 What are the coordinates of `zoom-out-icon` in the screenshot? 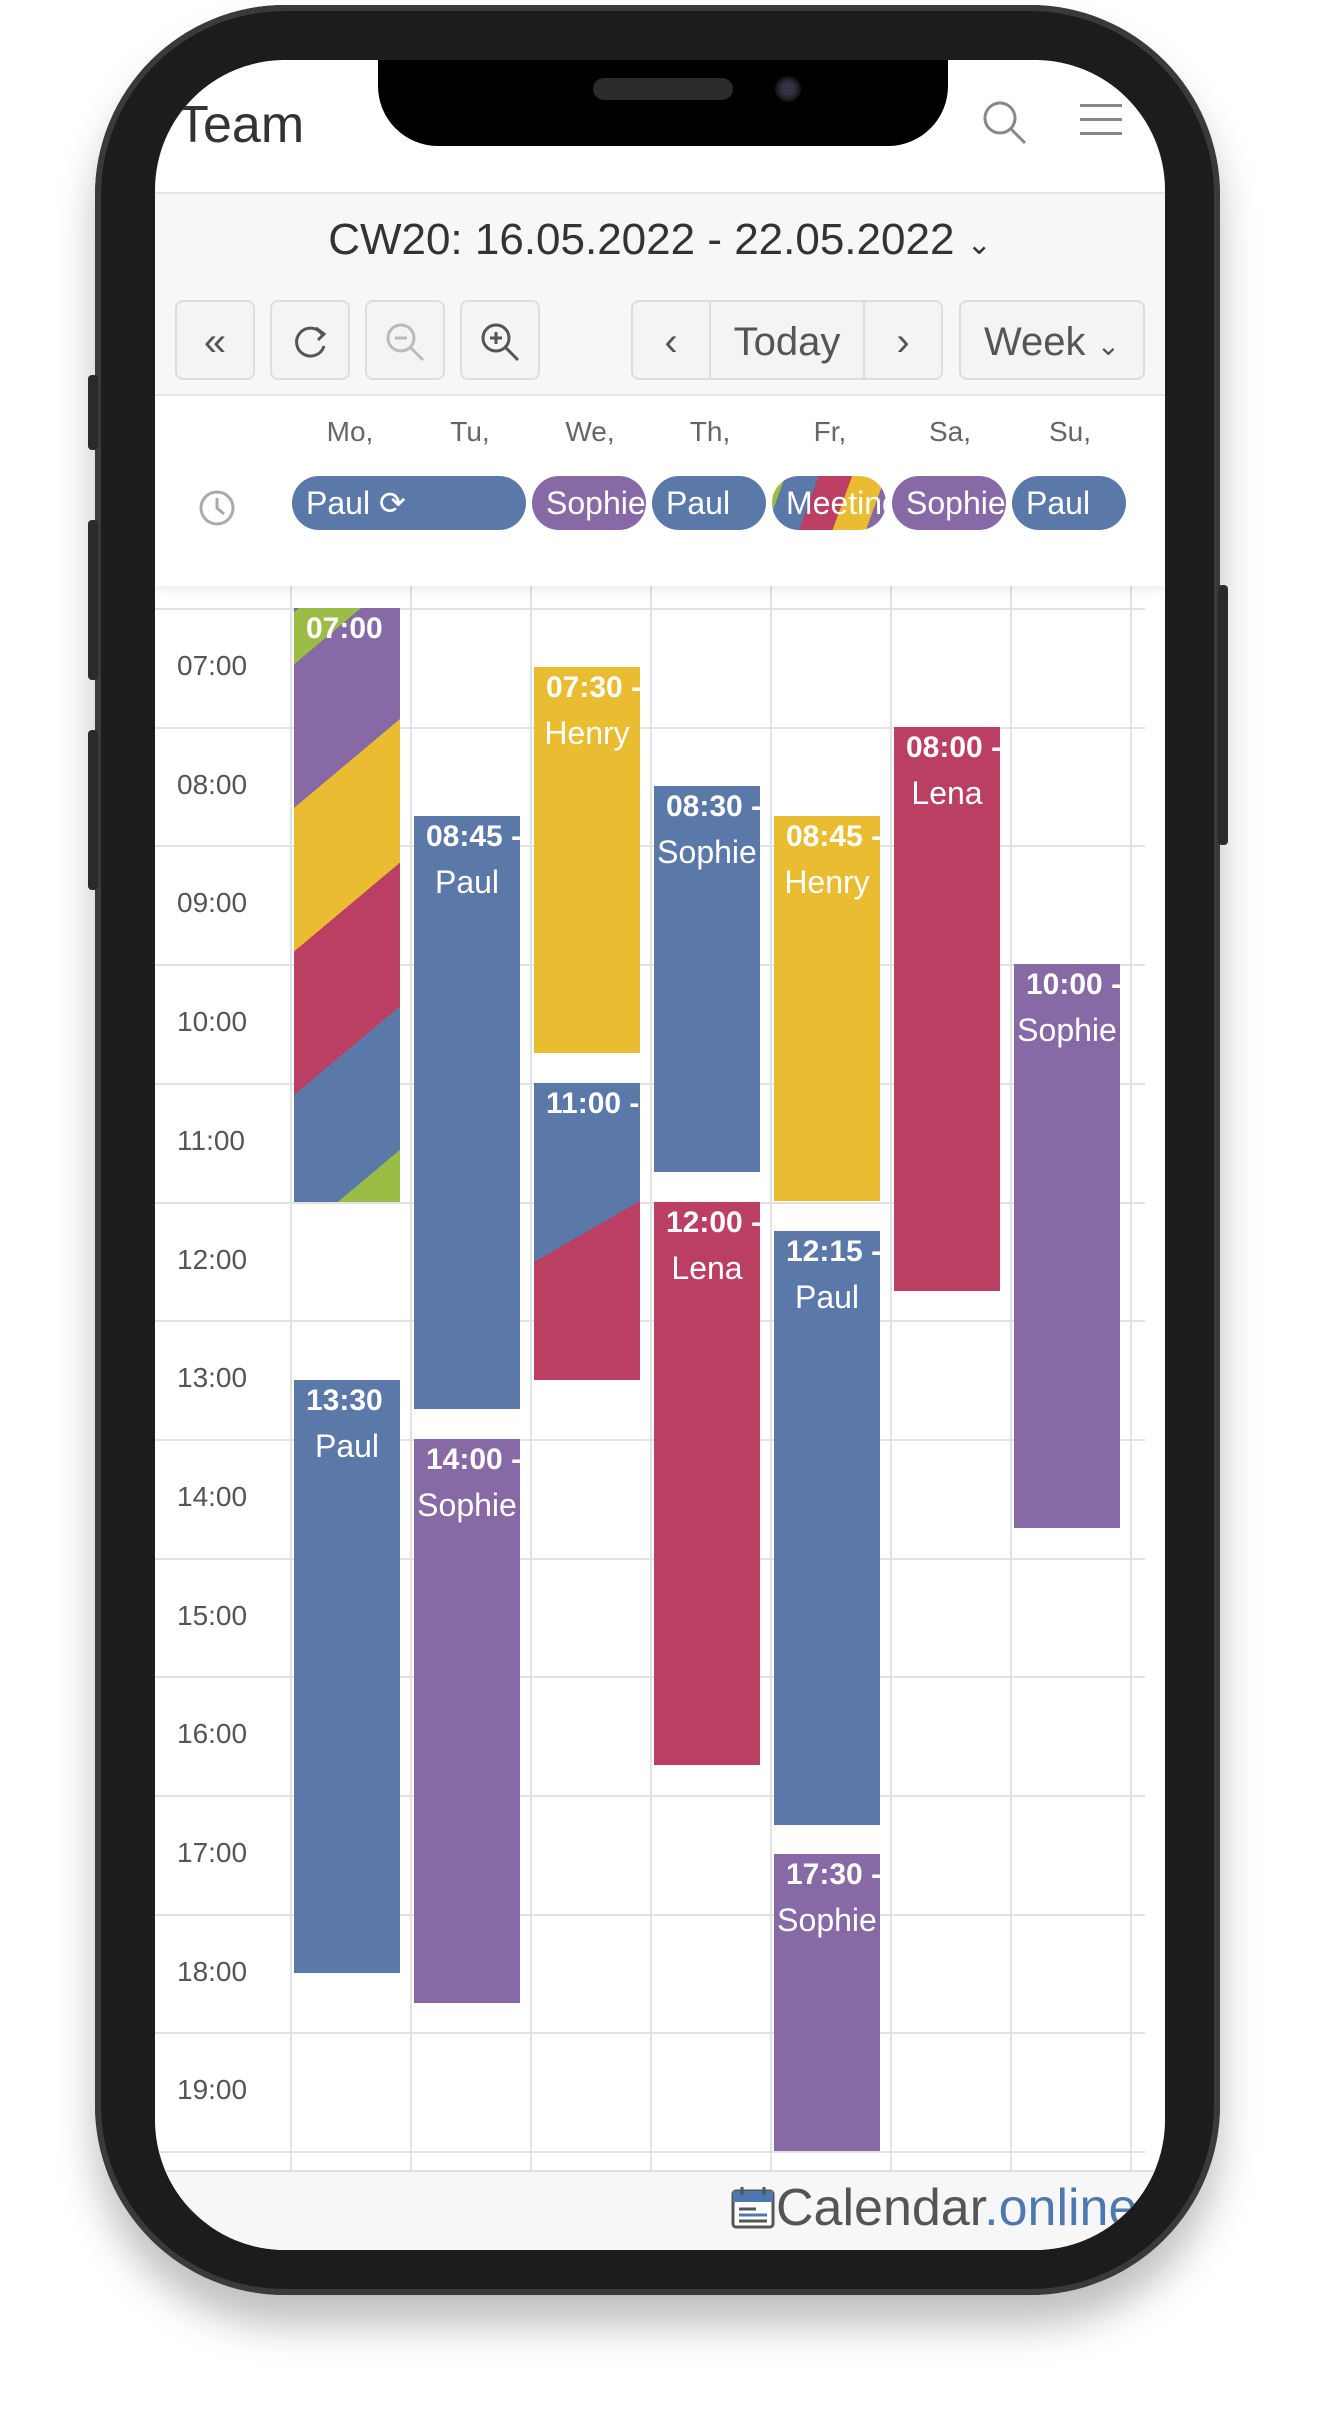 It's located at (405, 342).